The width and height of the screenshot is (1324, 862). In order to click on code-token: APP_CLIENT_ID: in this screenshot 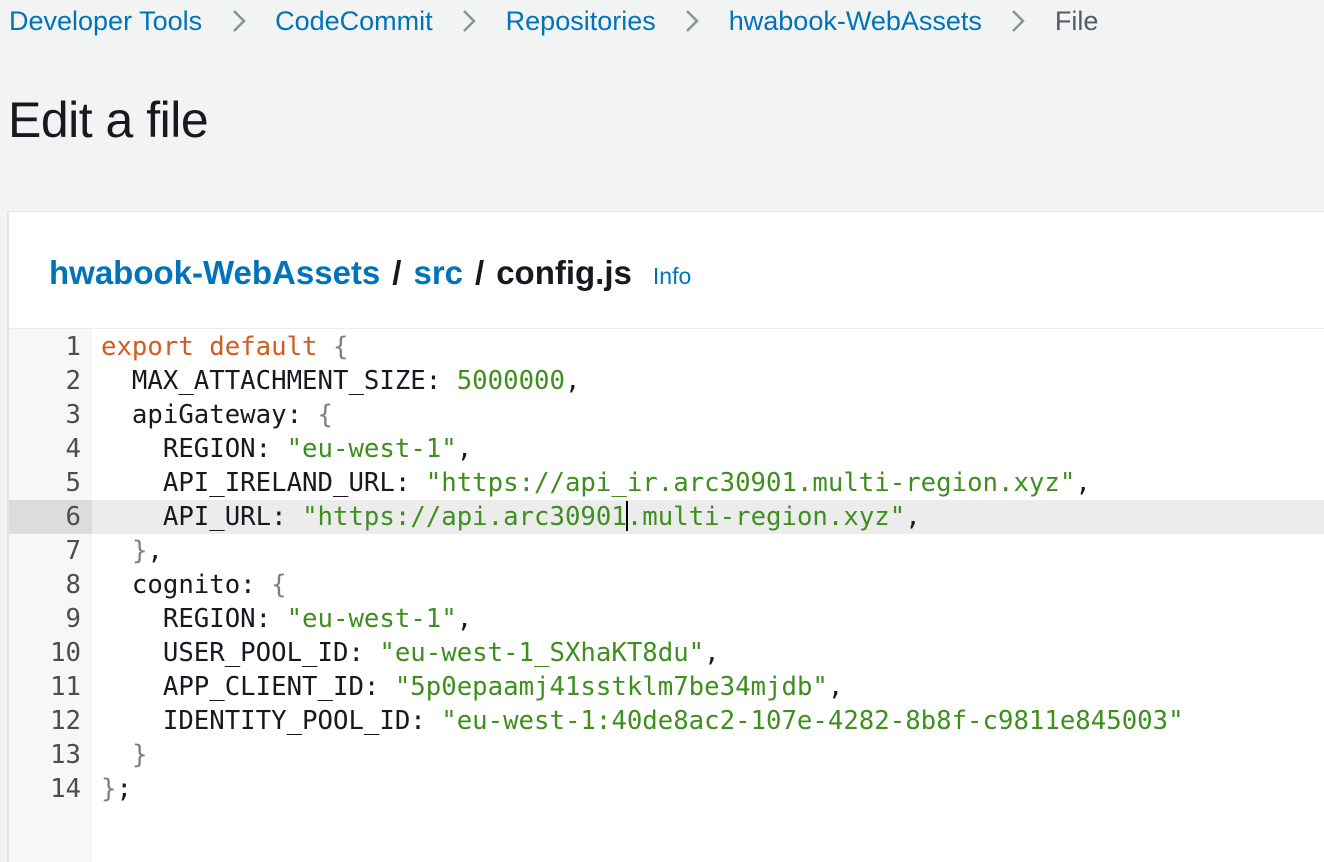, I will do `click(248, 687)`.